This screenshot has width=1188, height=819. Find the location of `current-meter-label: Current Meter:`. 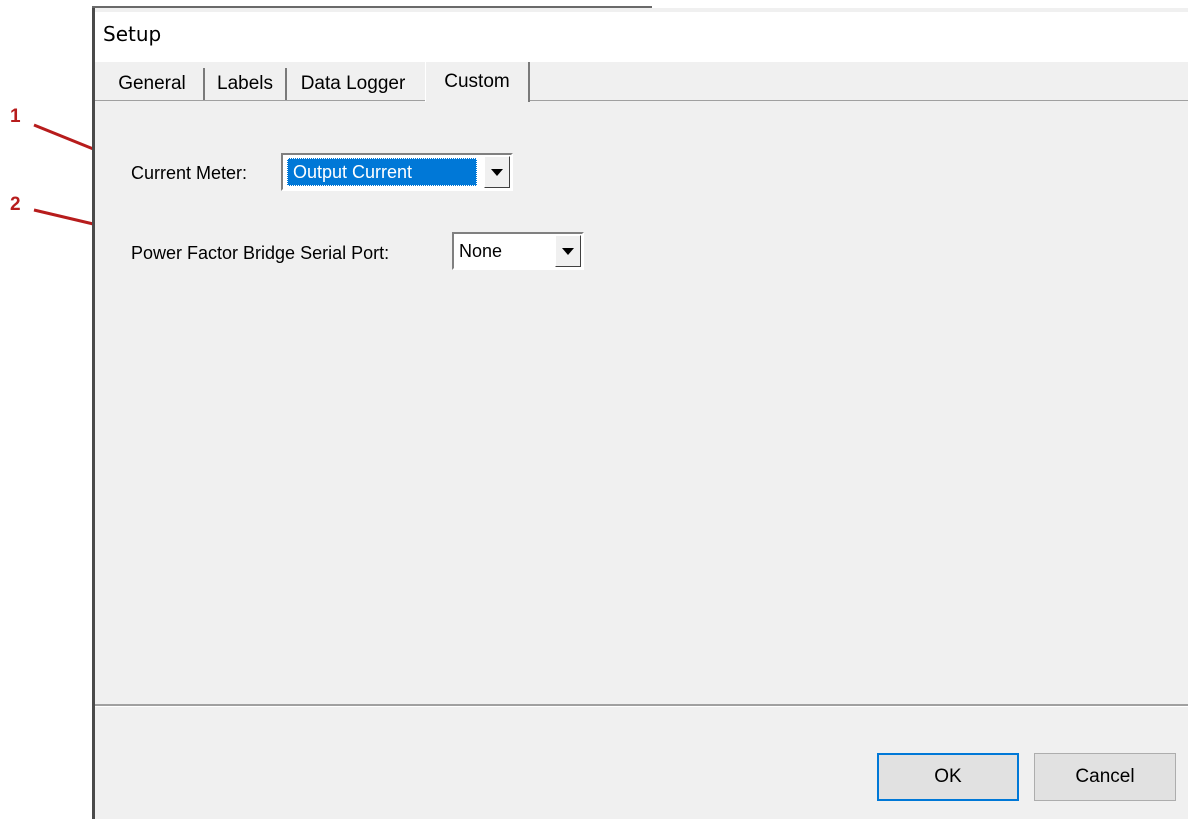

current-meter-label: Current Meter: is located at coordinates (189, 173).